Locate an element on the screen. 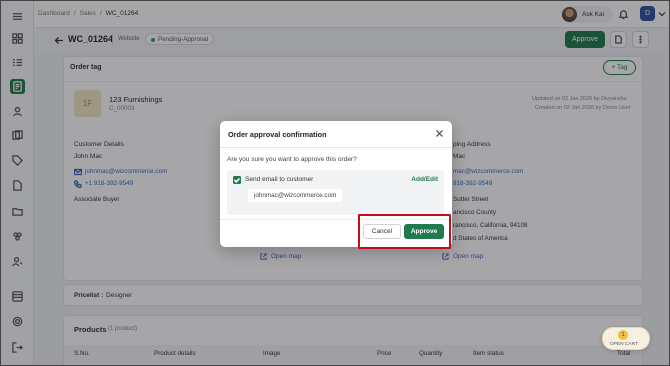 The image size is (670, 366). add-edit-link: Add/Edit is located at coordinates (424, 179).